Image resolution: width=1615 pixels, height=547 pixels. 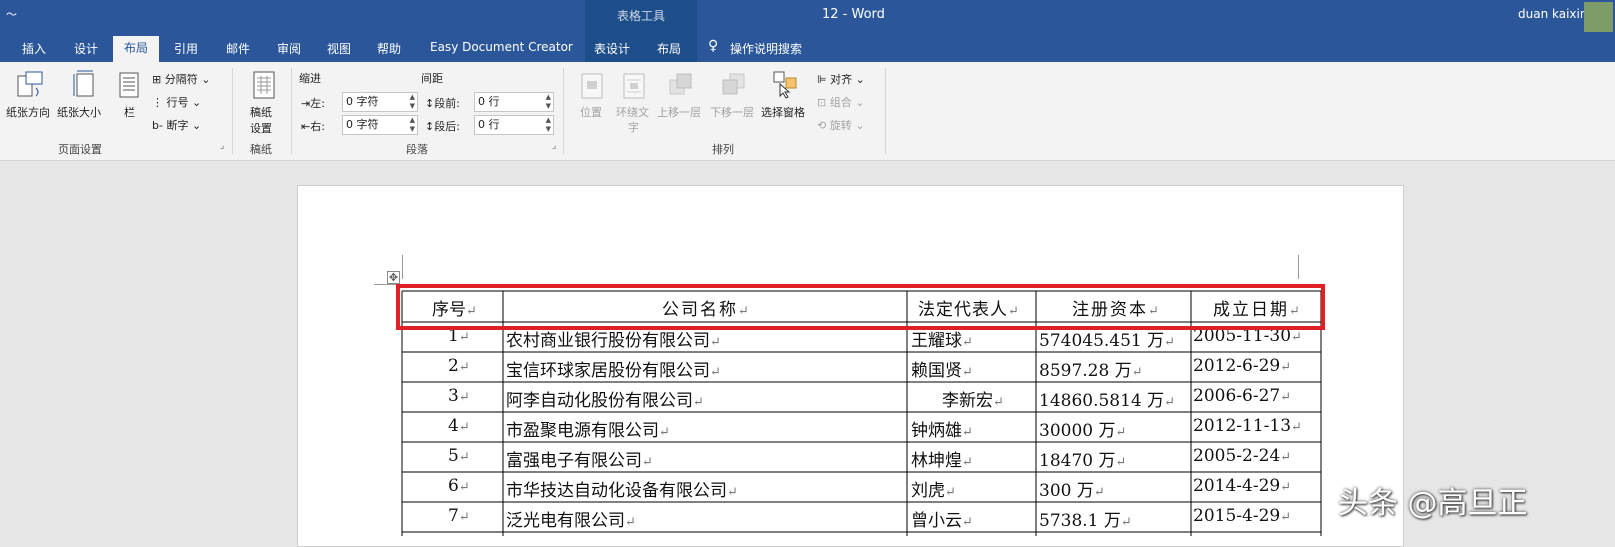 I want to click on table-cell: 阿李自动化股份有限公司↵, so click(x=605, y=398).